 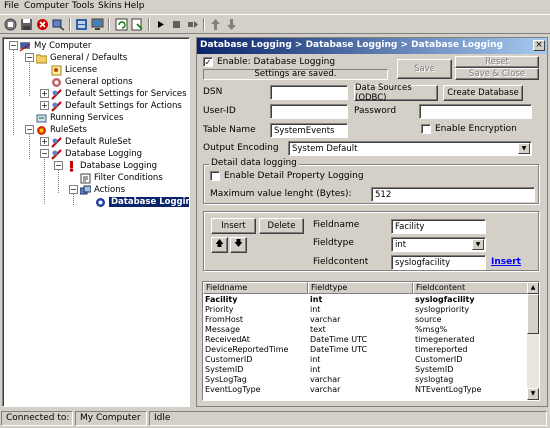 I want to click on reset-button: Reset, so click(x=497, y=62).